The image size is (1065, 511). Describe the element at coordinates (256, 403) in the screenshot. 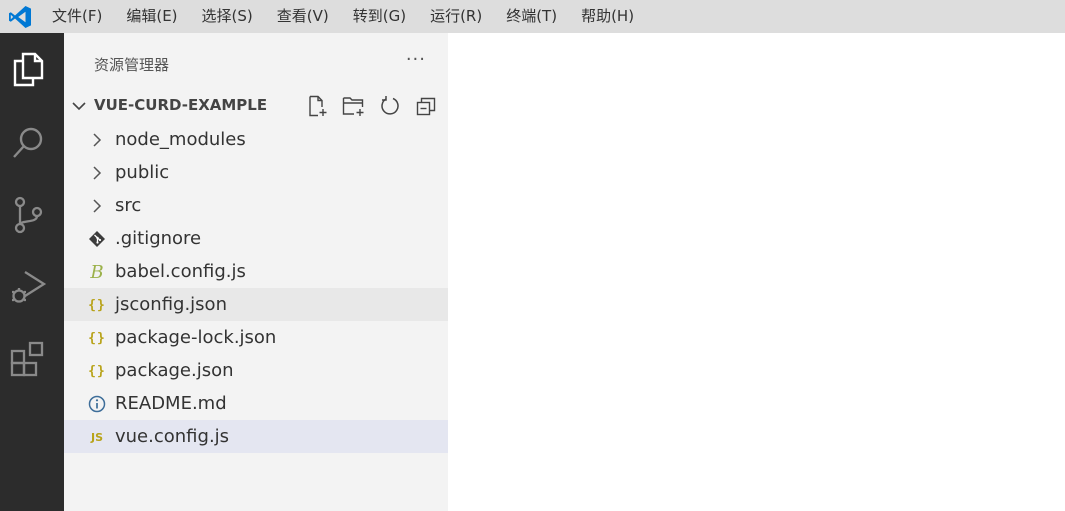

I see `tree-item-readme: README.md` at that location.